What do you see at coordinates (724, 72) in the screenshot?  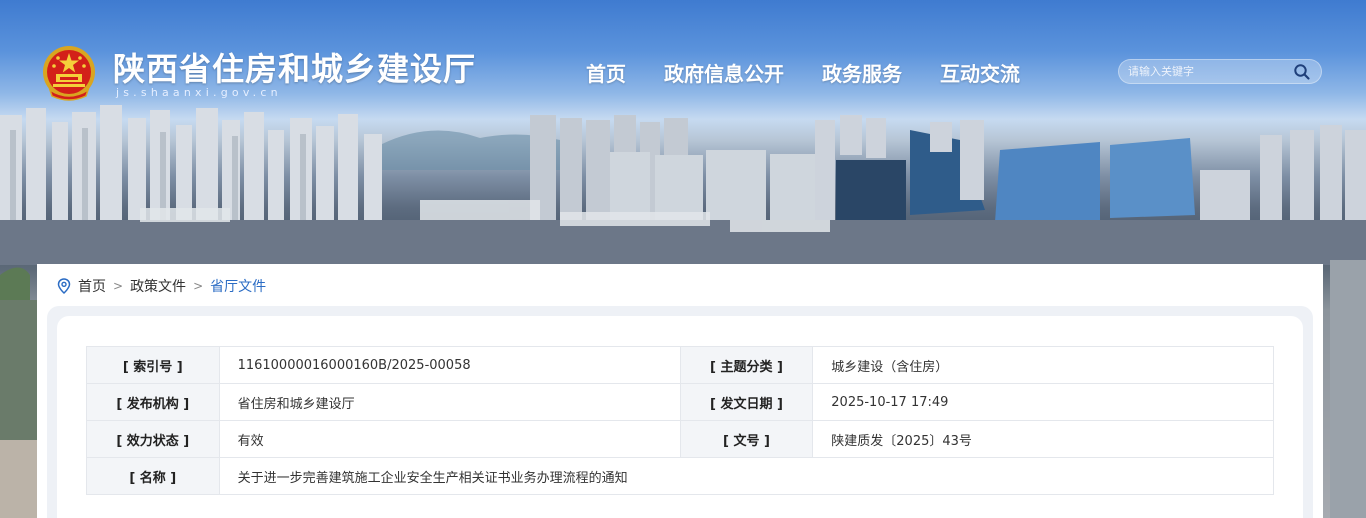 I see `nav-item-gov-info: 政府信息公开` at bounding box center [724, 72].